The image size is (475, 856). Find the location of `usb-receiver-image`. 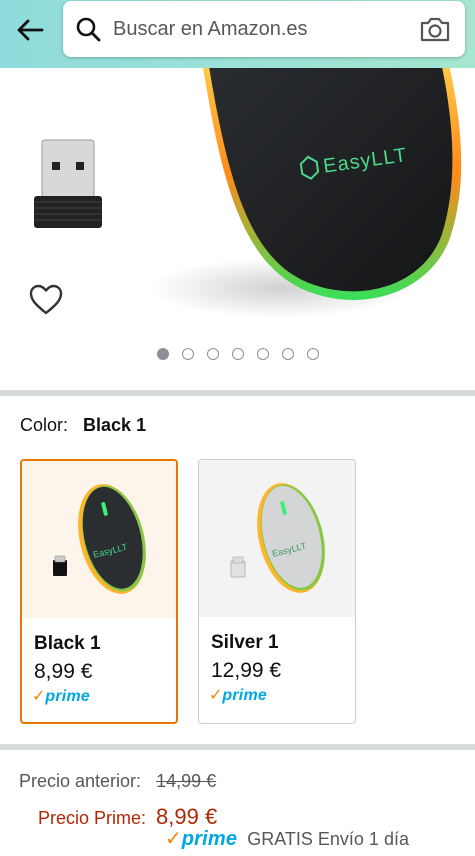

usb-receiver-image is located at coordinates (68, 183).